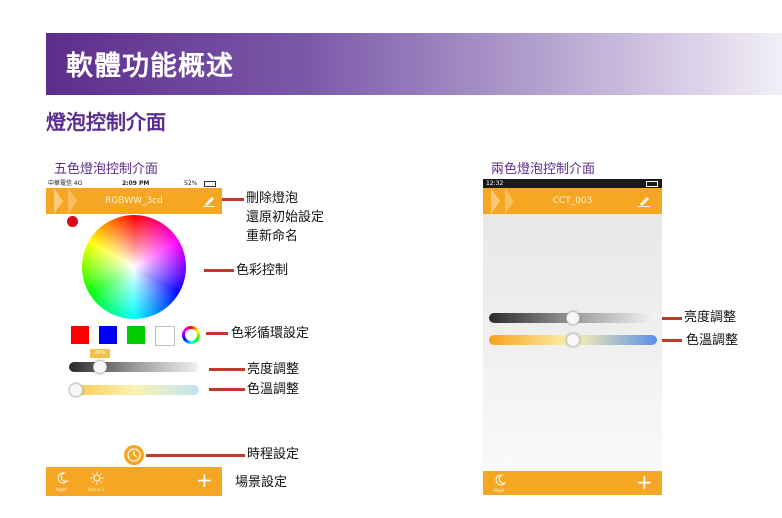 The height and width of the screenshot is (518, 782). I want to click on tab-scene-label: Scene 1, so click(96, 489).